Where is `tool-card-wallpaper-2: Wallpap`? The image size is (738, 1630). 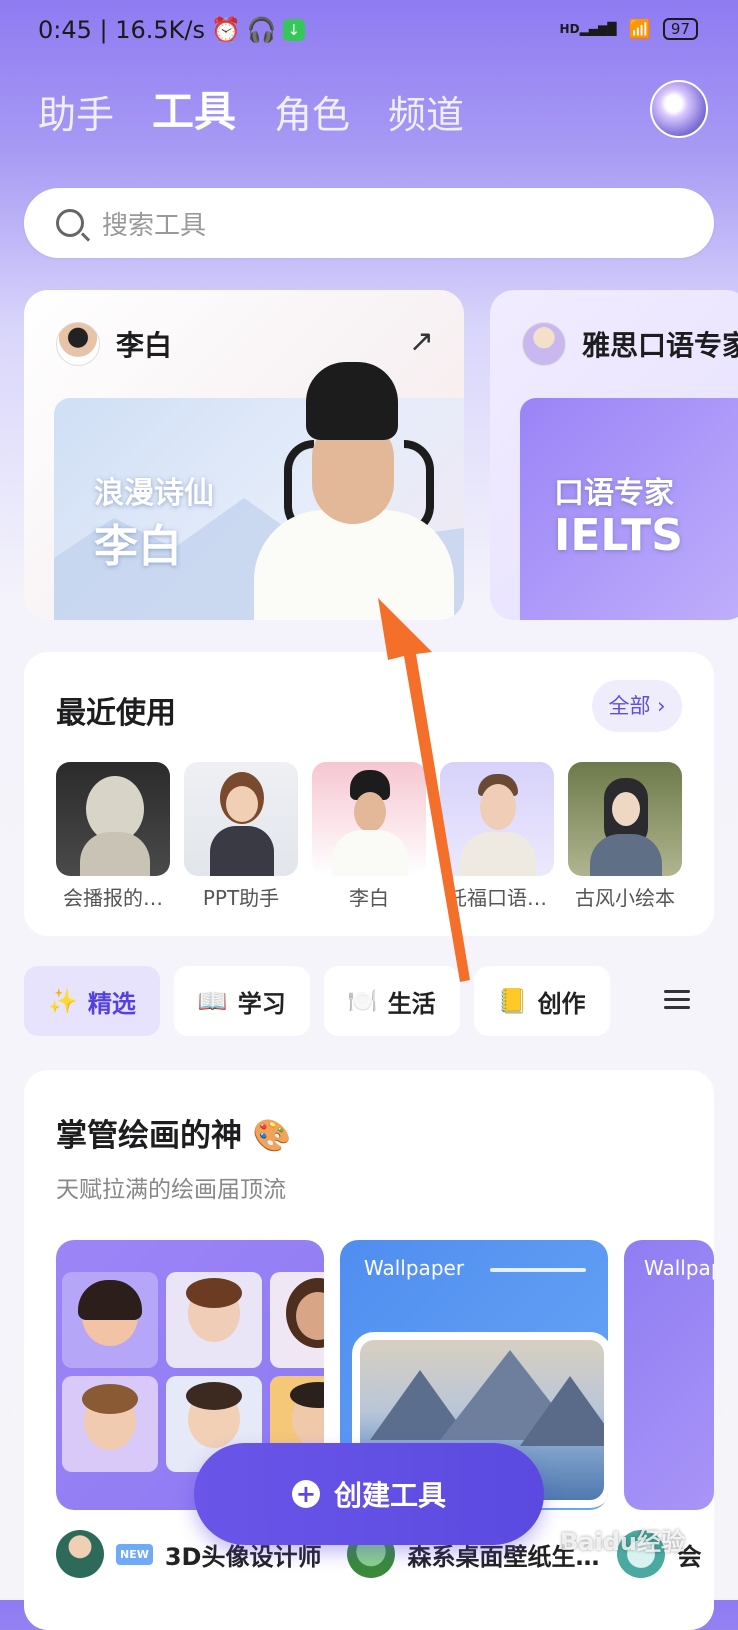
tool-card-wallpaper-2: Wallpap is located at coordinates (669, 1375).